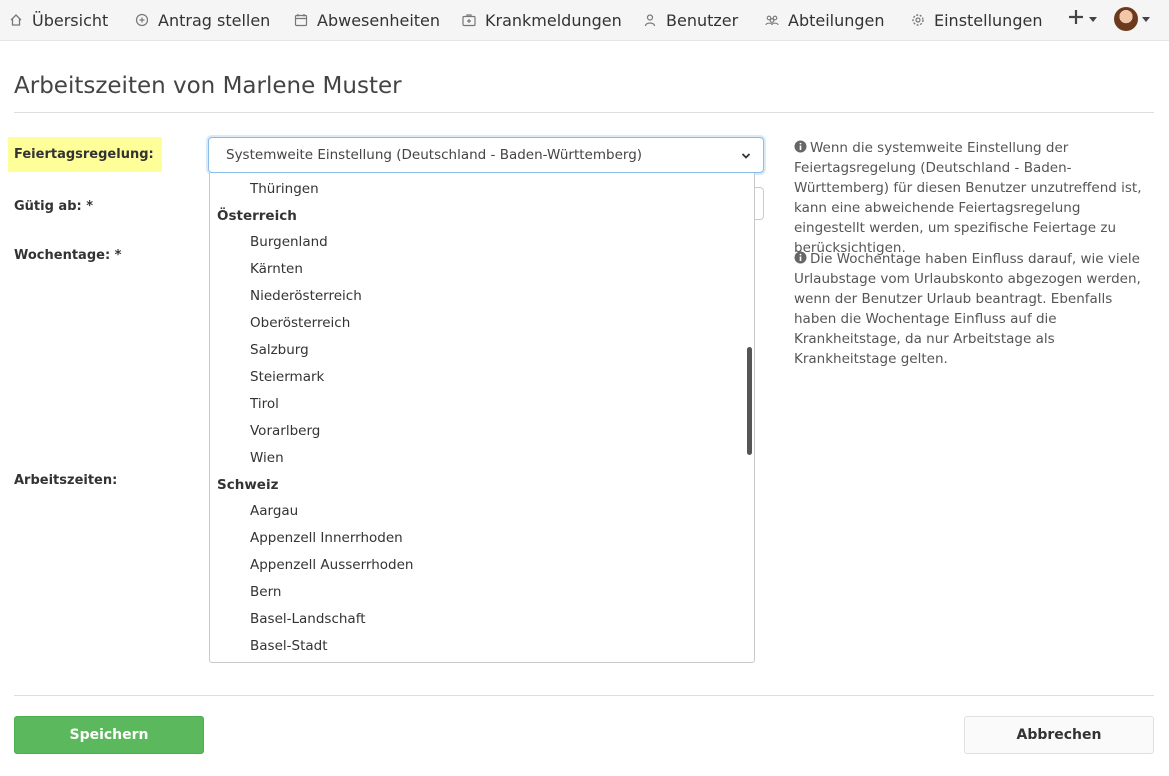  What do you see at coordinates (257, 216) in the screenshot?
I see `dropdown-group-label: Österreich` at bounding box center [257, 216].